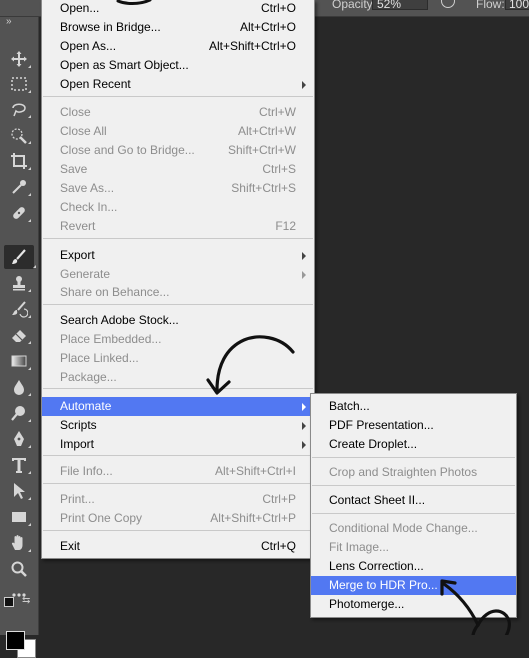 The width and height of the screenshot is (529, 658). What do you see at coordinates (178, 112) in the screenshot?
I see `menu-item-close: Close Ctrl+W` at bounding box center [178, 112].